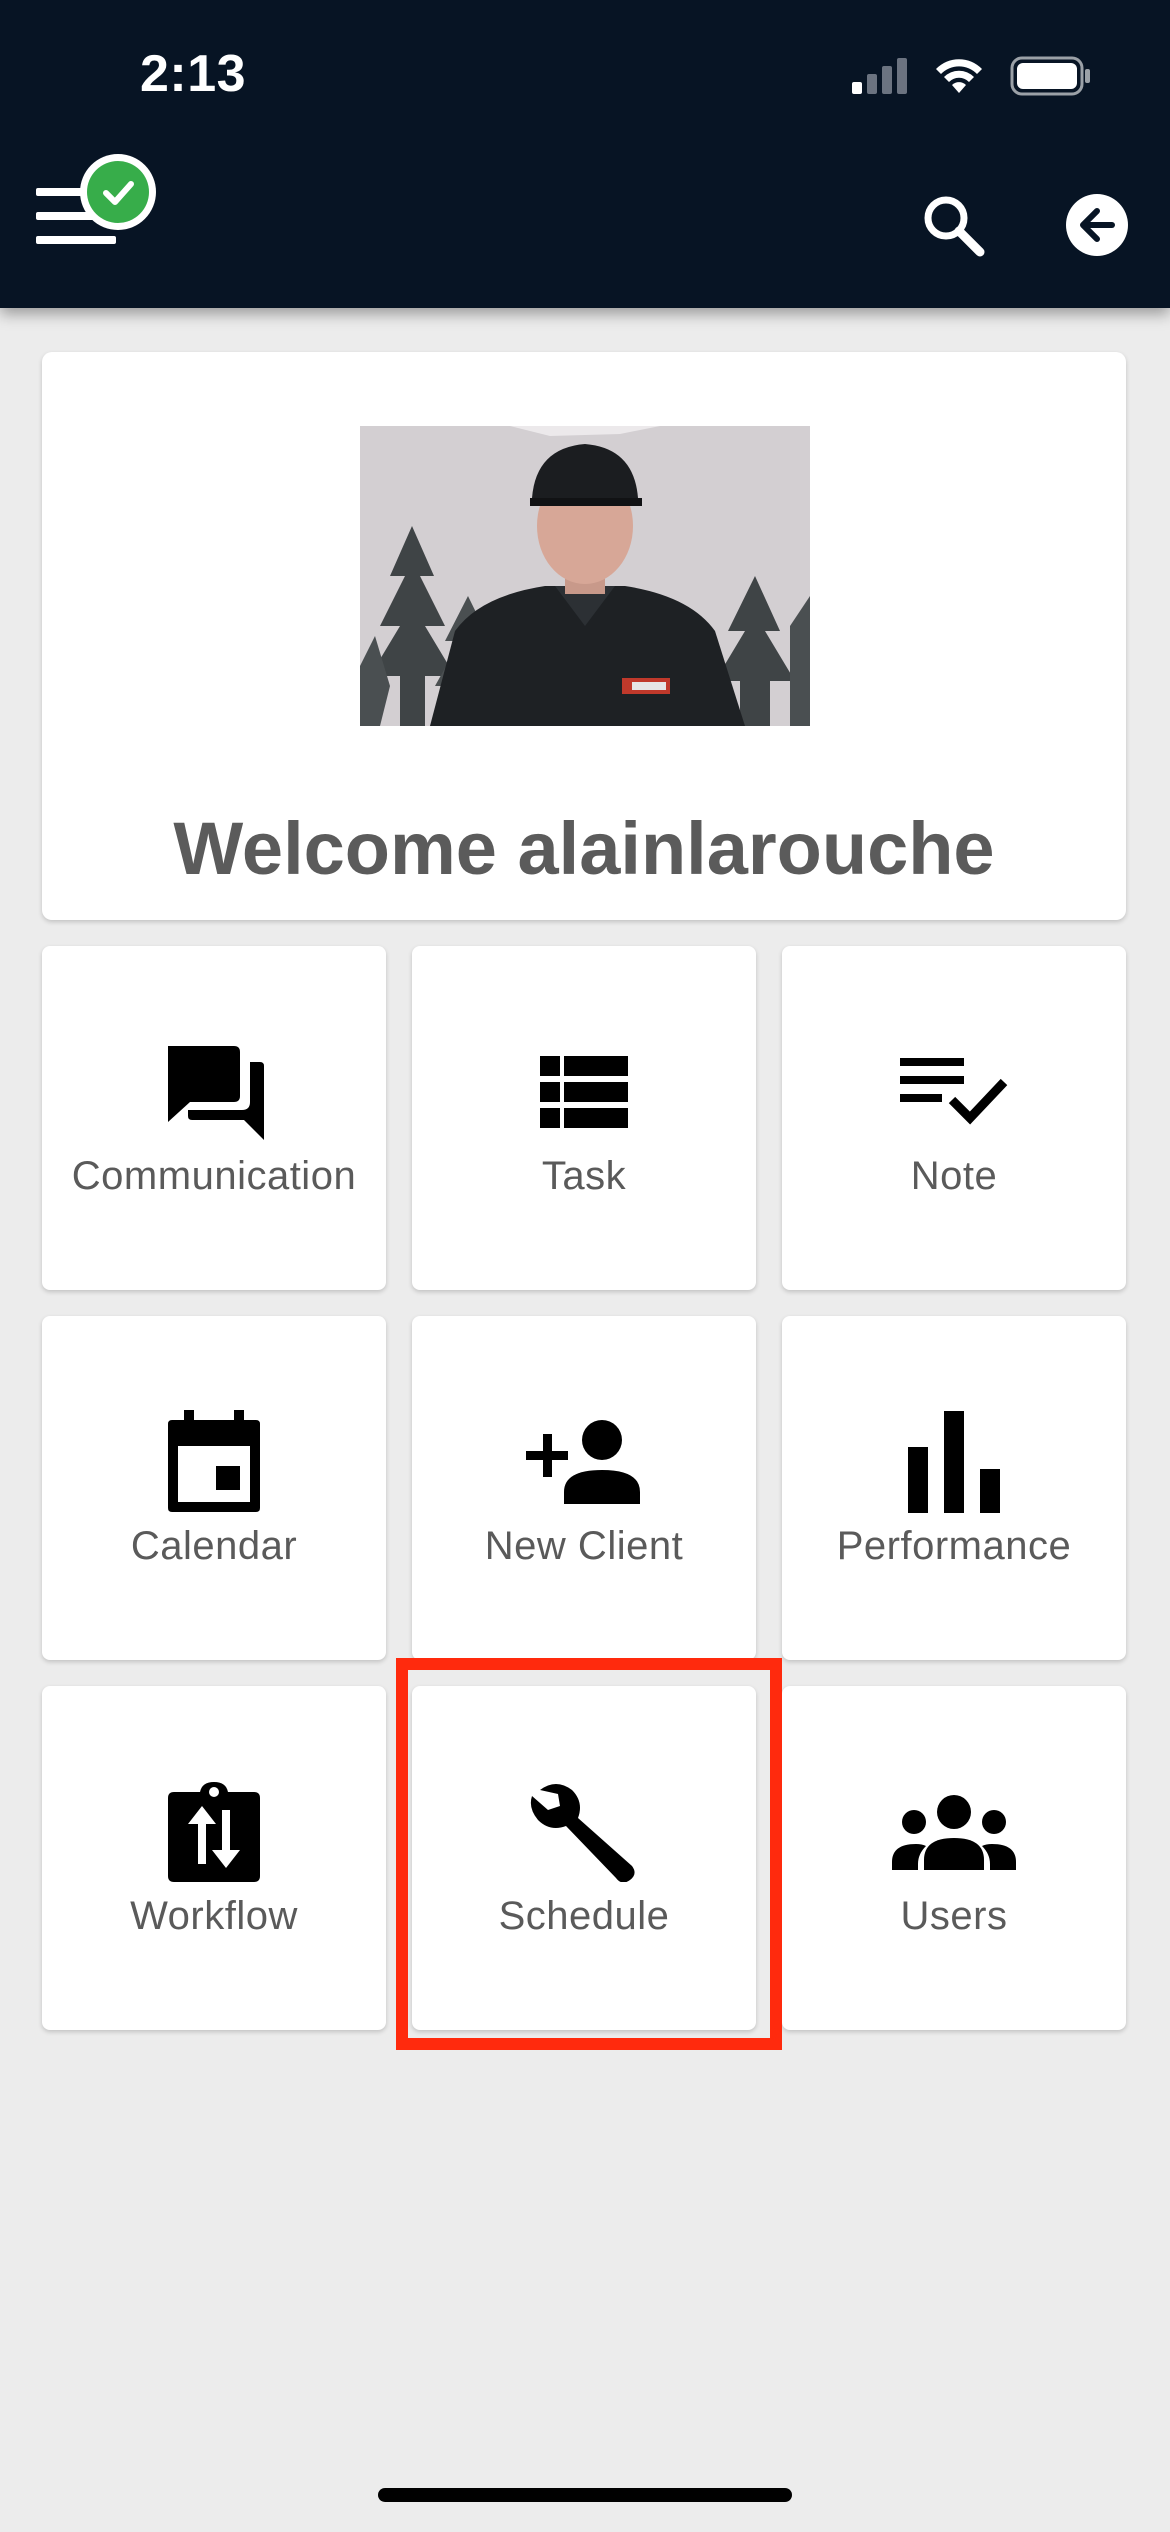 This screenshot has width=1170, height=2532. I want to click on view-list-icon, so click(584, 1092).